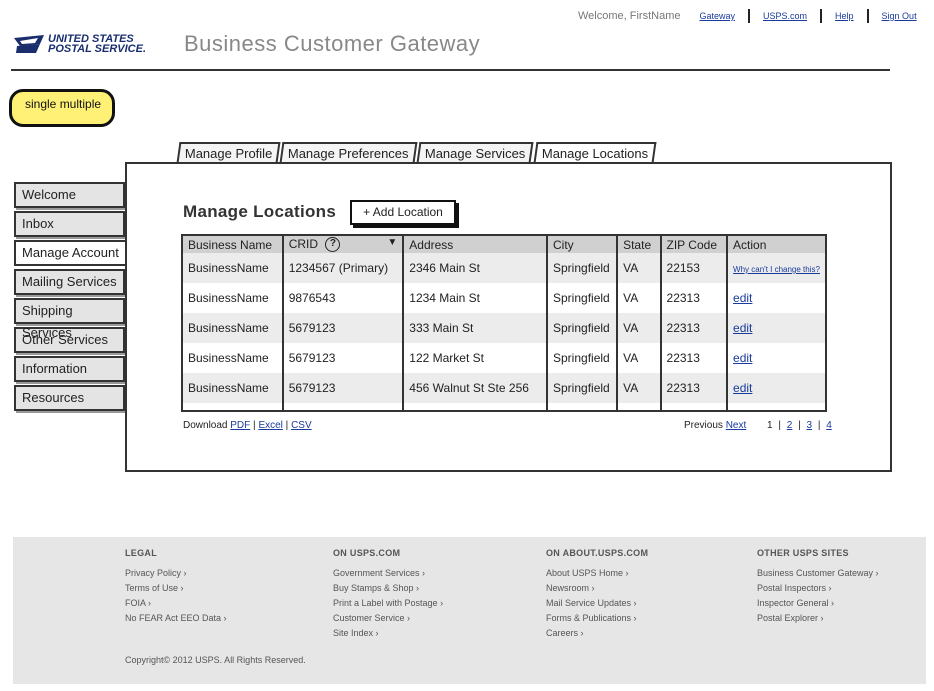 This screenshot has width=934, height=691. What do you see at coordinates (97, 49) in the screenshot?
I see `logo-line-2: POSTAL SERVICE.` at bounding box center [97, 49].